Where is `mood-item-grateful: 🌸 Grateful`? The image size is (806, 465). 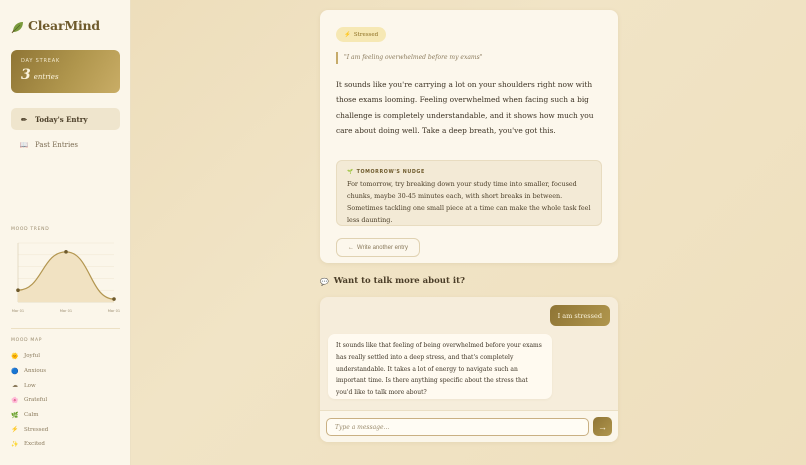
mood-item-grateful: 🌸 Grateful is located at coordinates (29, 400).